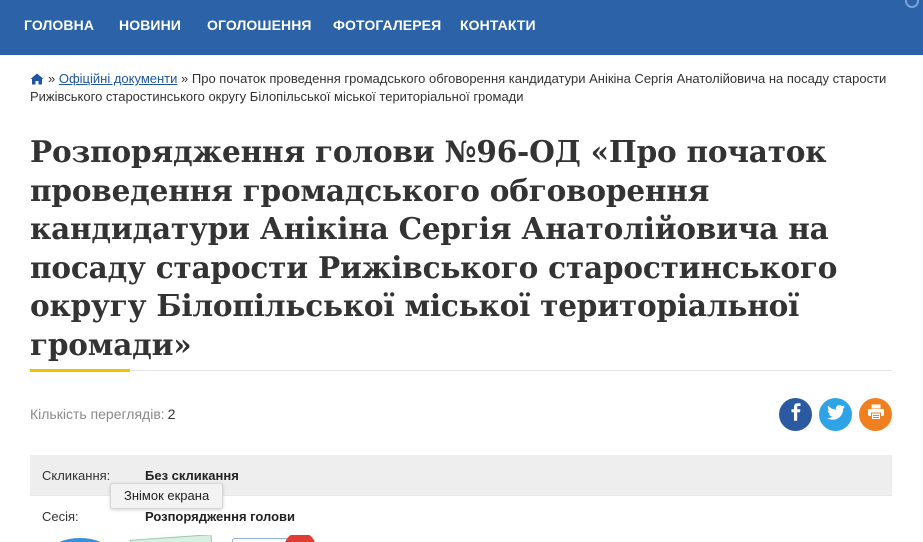  I want to click on info-value: Без скликання, so click(192, 475).